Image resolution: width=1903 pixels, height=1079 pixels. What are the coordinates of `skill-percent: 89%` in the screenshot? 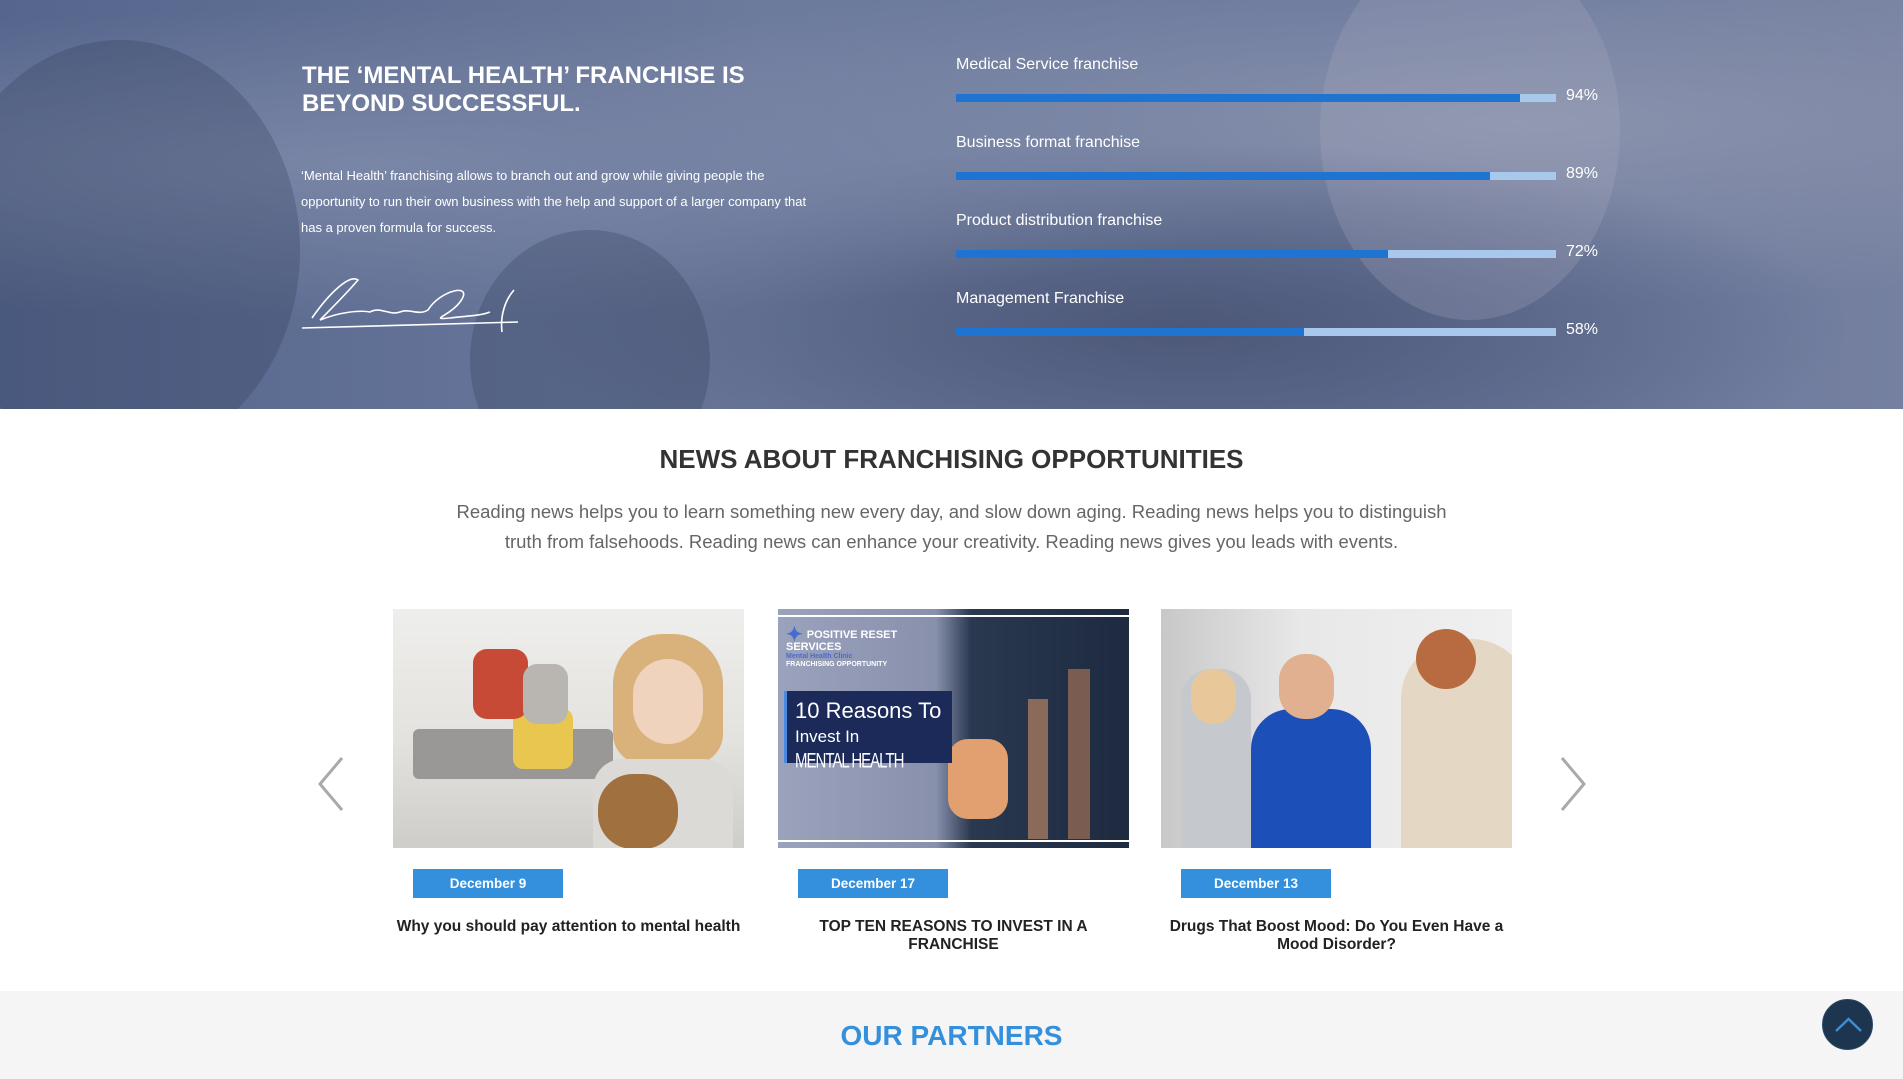 It's located at (1582, 173).